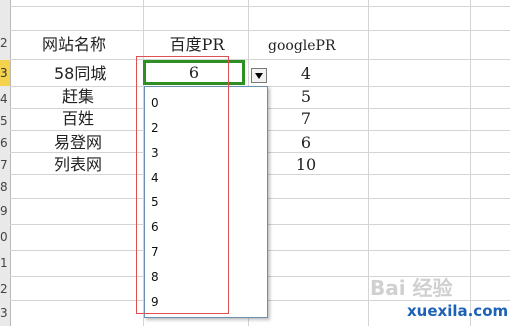 Image resolution: width=510 pixels, height=326 pixels. Describe the element at coordinates (5, 187) in the screenshot. I see `row-number: 8` at that location.